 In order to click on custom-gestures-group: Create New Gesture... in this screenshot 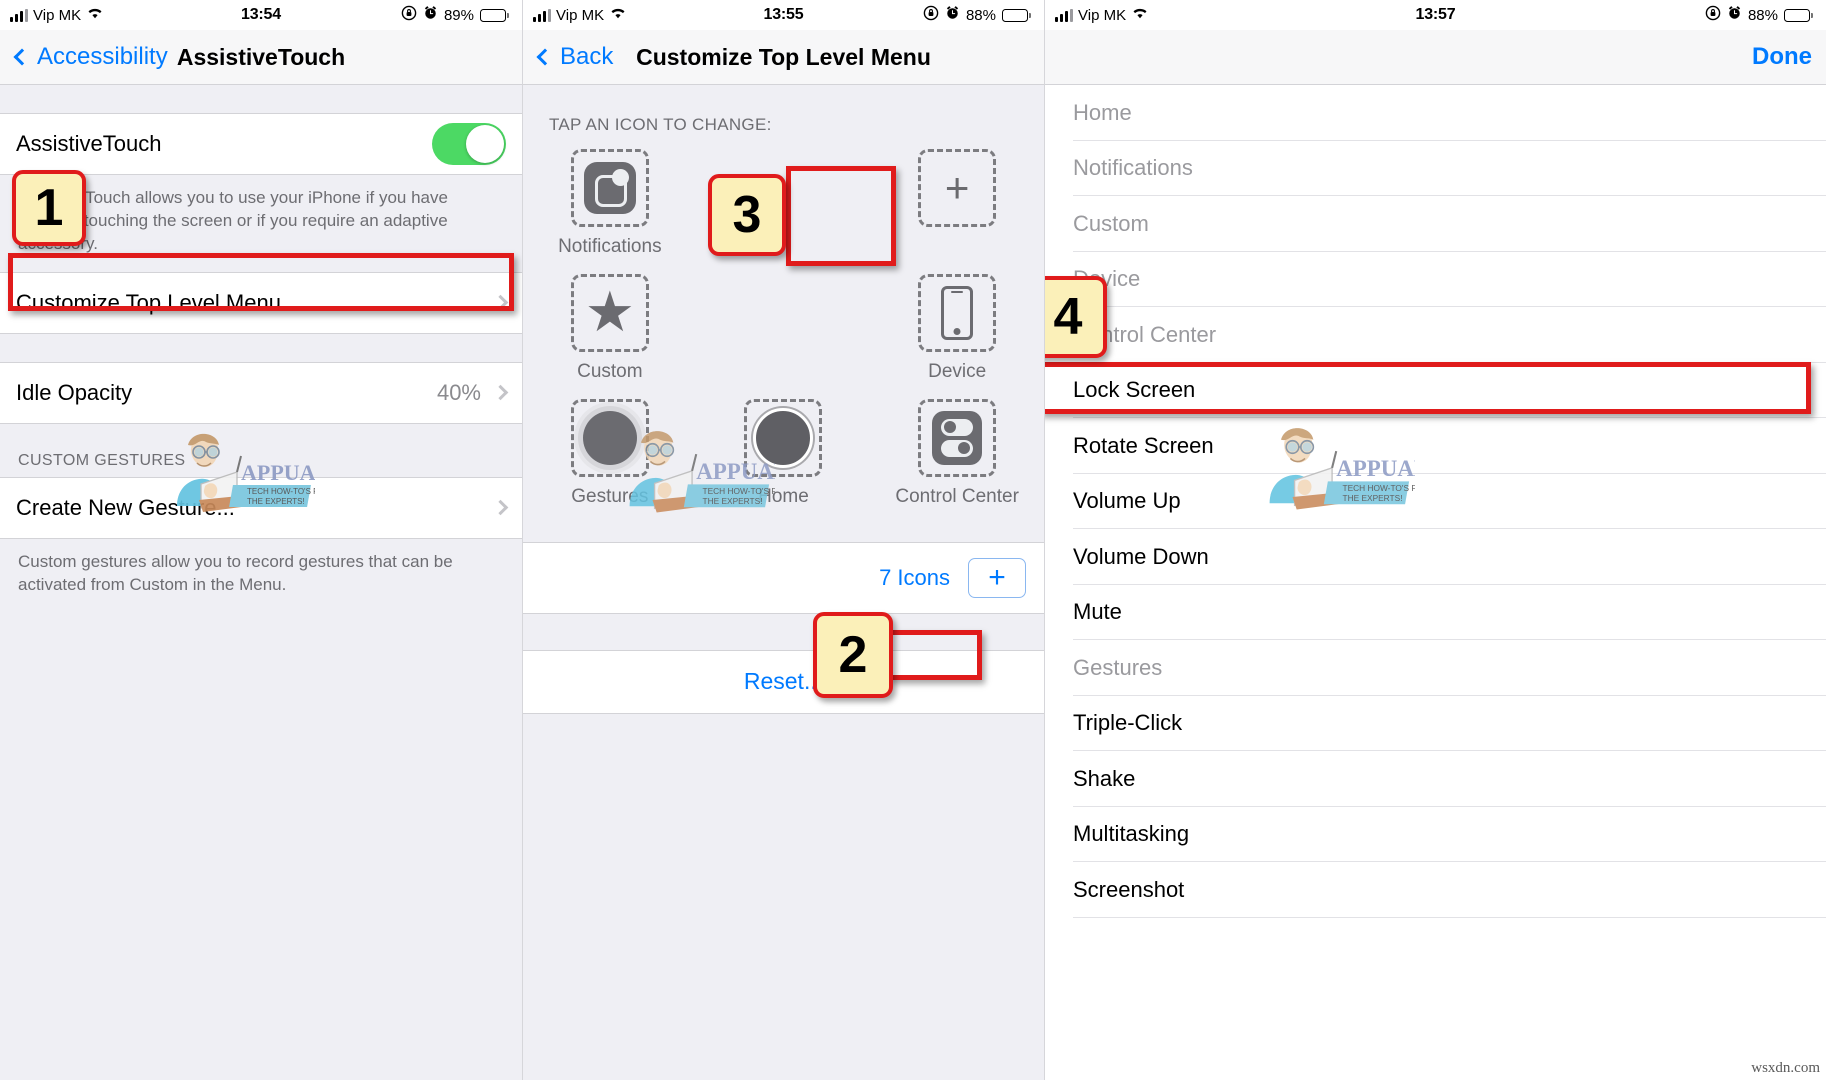, I will do `click(261, 507)`.